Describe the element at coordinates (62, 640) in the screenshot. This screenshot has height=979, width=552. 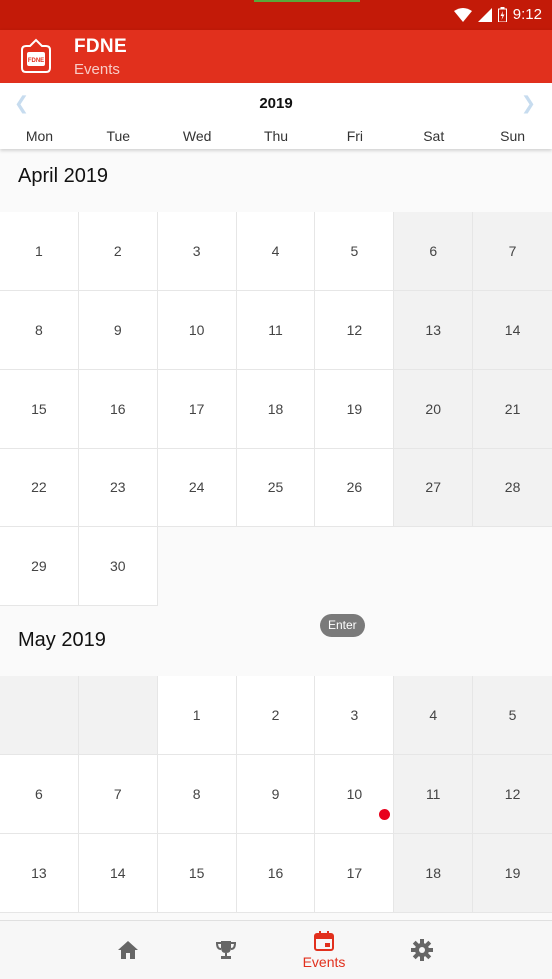
I see `month-title: May 2019` at that location.